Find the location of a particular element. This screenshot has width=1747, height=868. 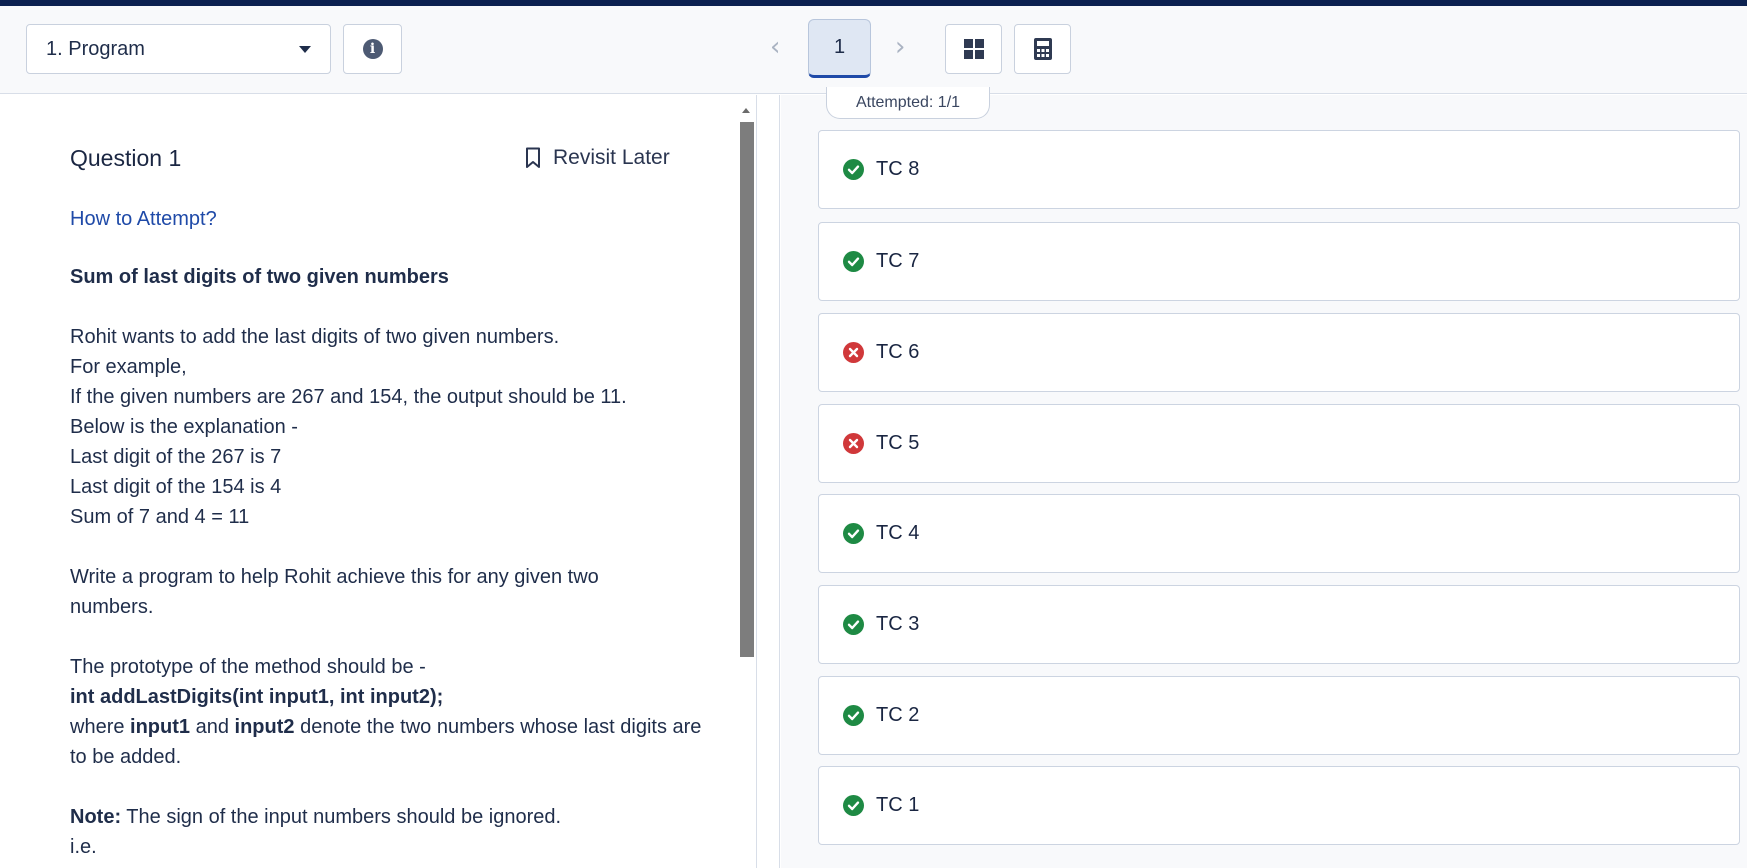

test-case-card: TC 3 is located at coordinates (1279, 624).